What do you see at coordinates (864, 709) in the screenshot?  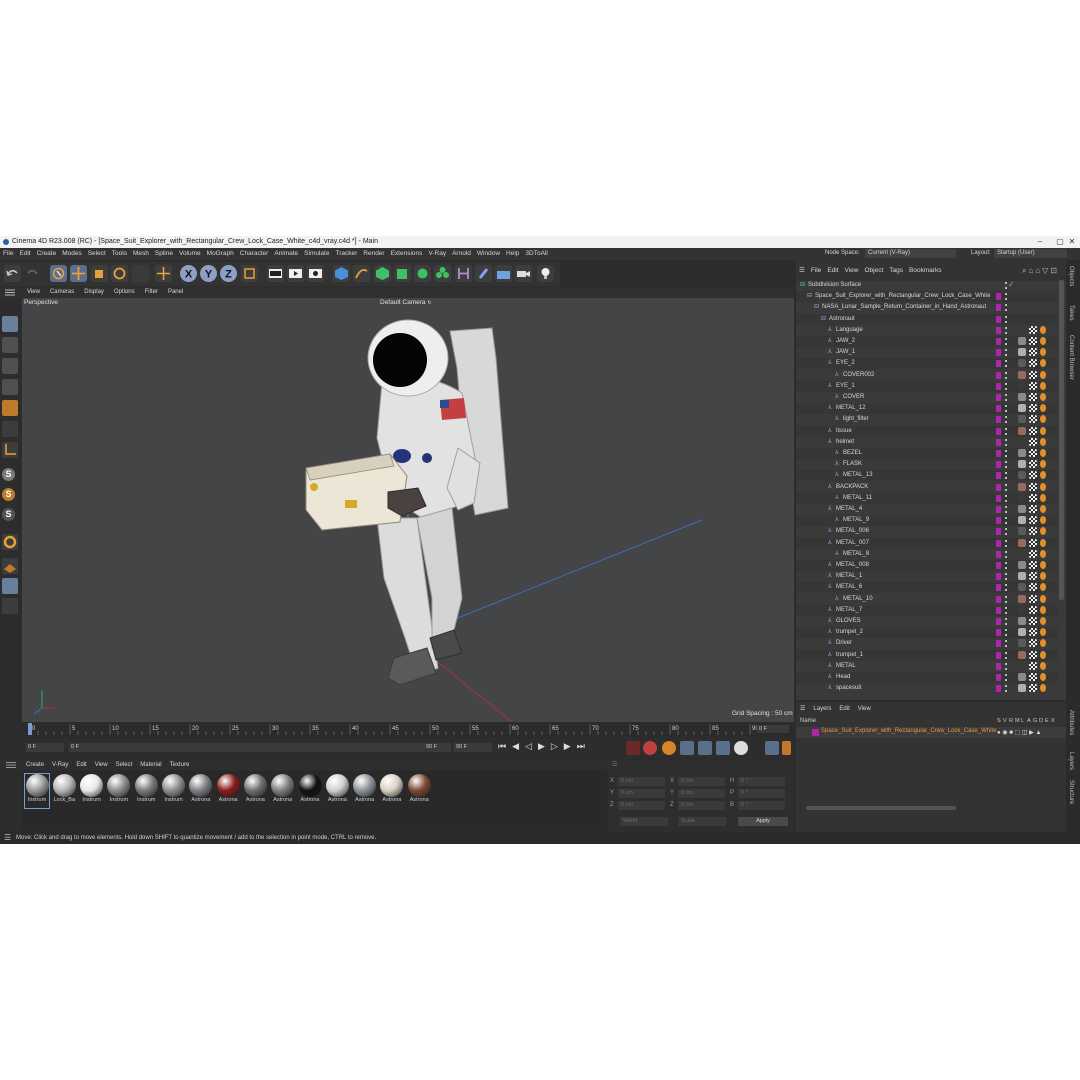 I see `layers-menu-view: View` at bounding box center [864, 709].